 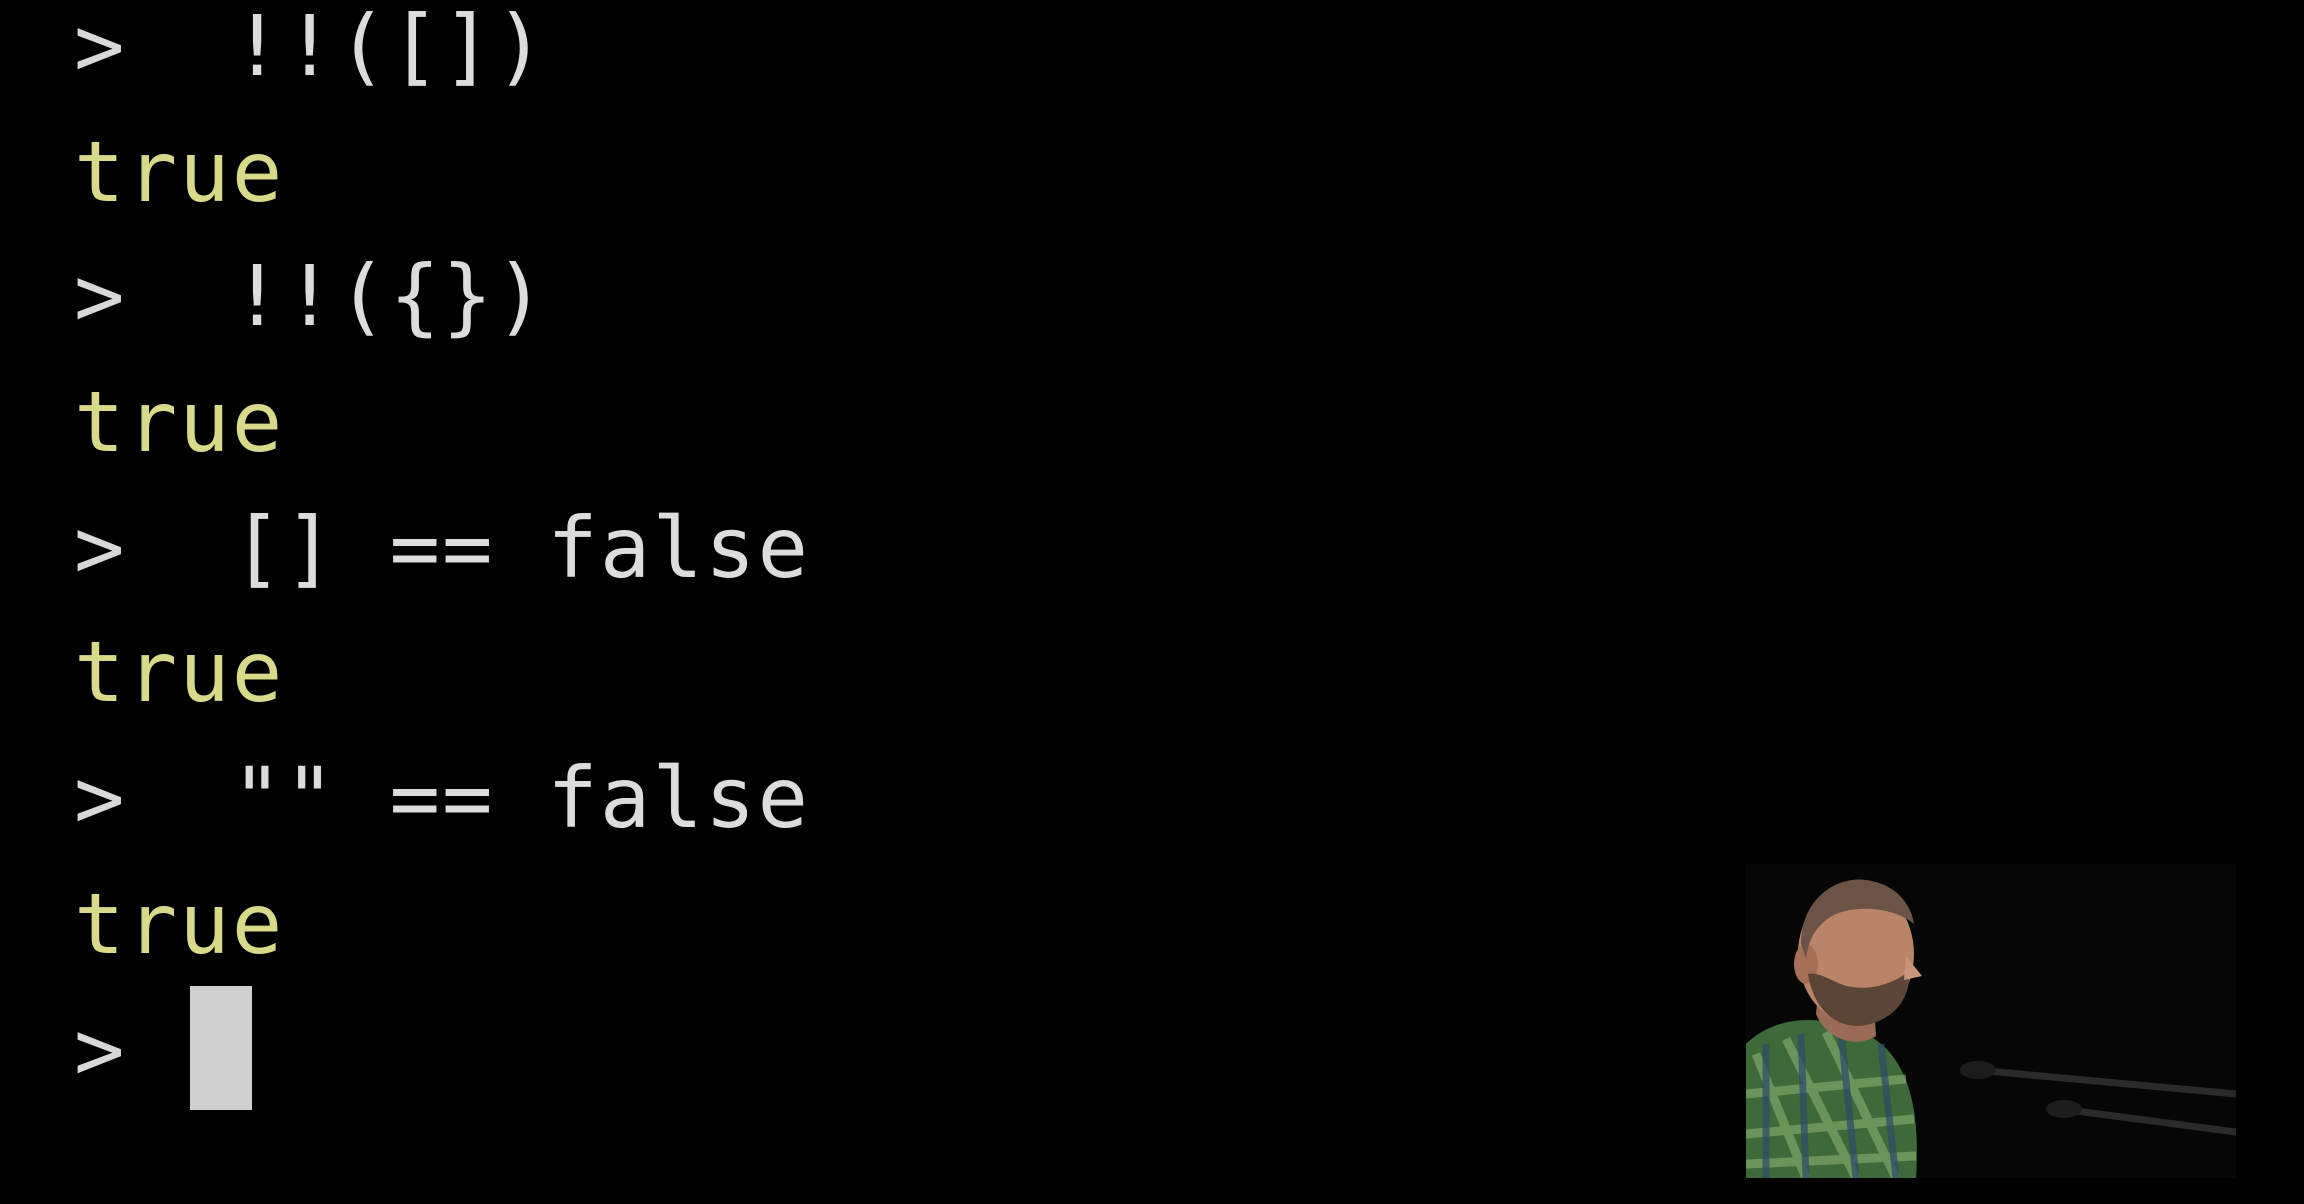 What do you see at coordinates (521, 798) in the screenshot?
I see `command-text: "" == false` at bounding box center [521, 798].